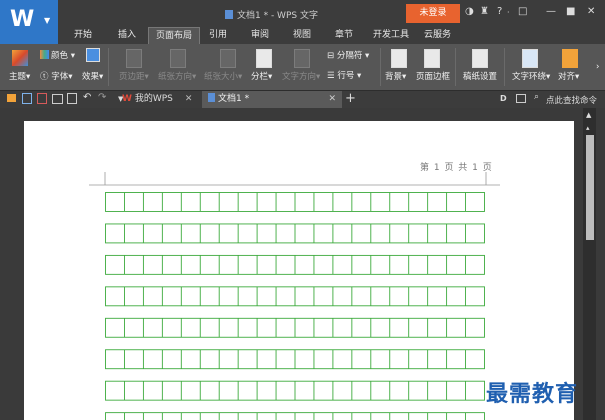 This screenshot has width=605, height=420. I want to click on watermark-logo: 最需教育, so click(532, 394).